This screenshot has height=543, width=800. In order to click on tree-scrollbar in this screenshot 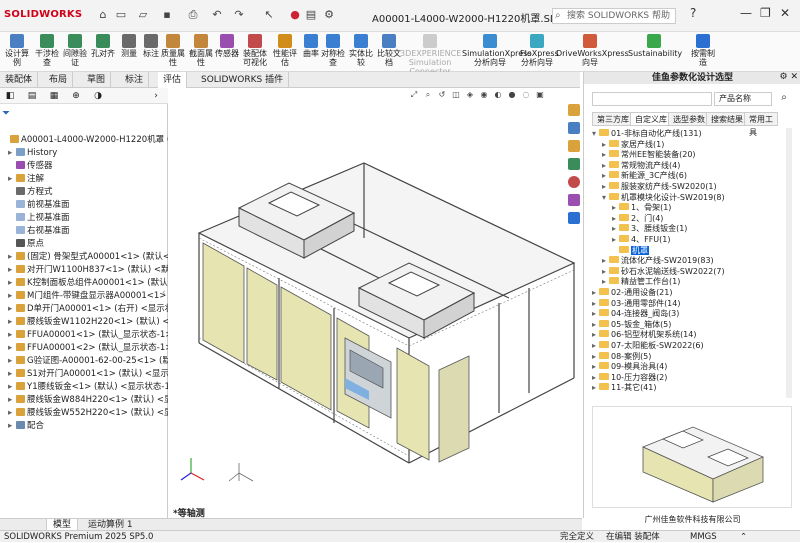, I will do `click(789, 263)`.